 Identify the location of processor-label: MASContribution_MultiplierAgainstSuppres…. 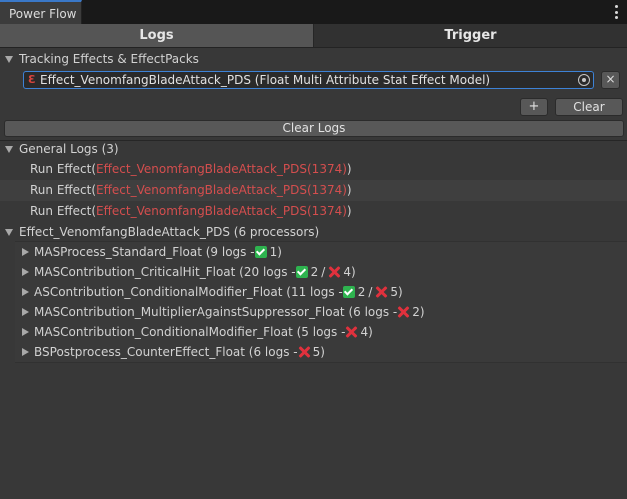
(216, 312).